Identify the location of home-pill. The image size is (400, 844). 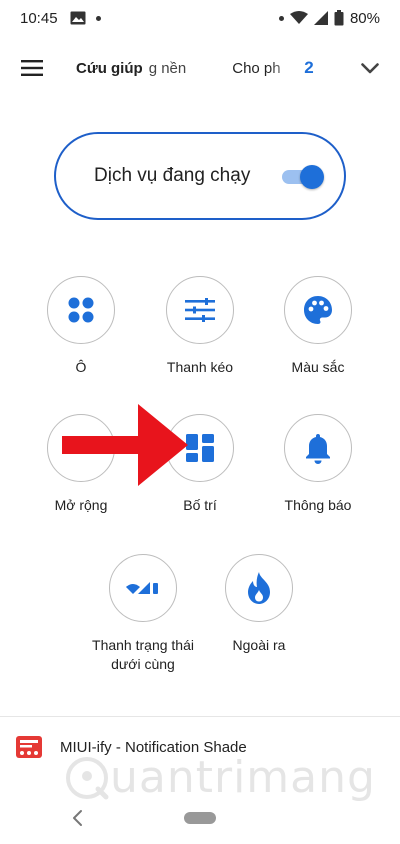
(200, 818).